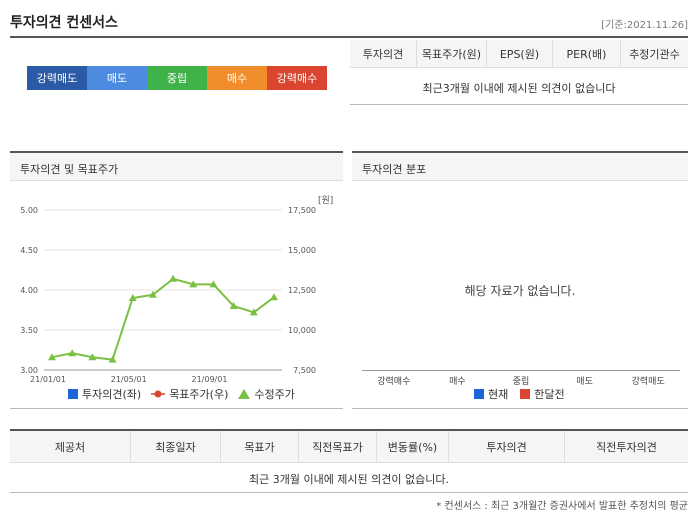  What do you see at coordinates (519, 88) in the screenshot?
I see `consensus-empty-message: 최근3개월 이내에 제시된 의견이 없습니다` at bounding box center [519, 88].